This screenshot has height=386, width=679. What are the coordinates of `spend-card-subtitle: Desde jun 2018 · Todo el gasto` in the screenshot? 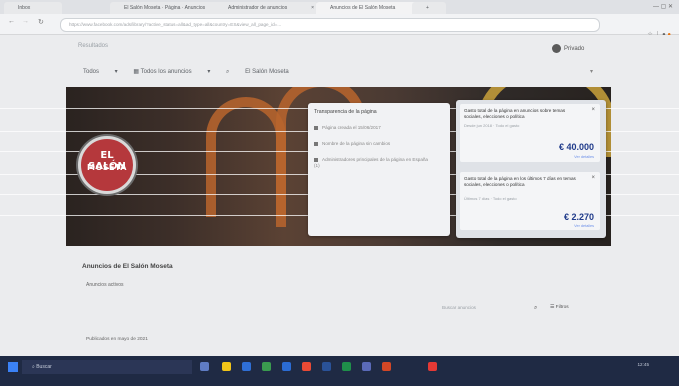 It's located at (492, 125).